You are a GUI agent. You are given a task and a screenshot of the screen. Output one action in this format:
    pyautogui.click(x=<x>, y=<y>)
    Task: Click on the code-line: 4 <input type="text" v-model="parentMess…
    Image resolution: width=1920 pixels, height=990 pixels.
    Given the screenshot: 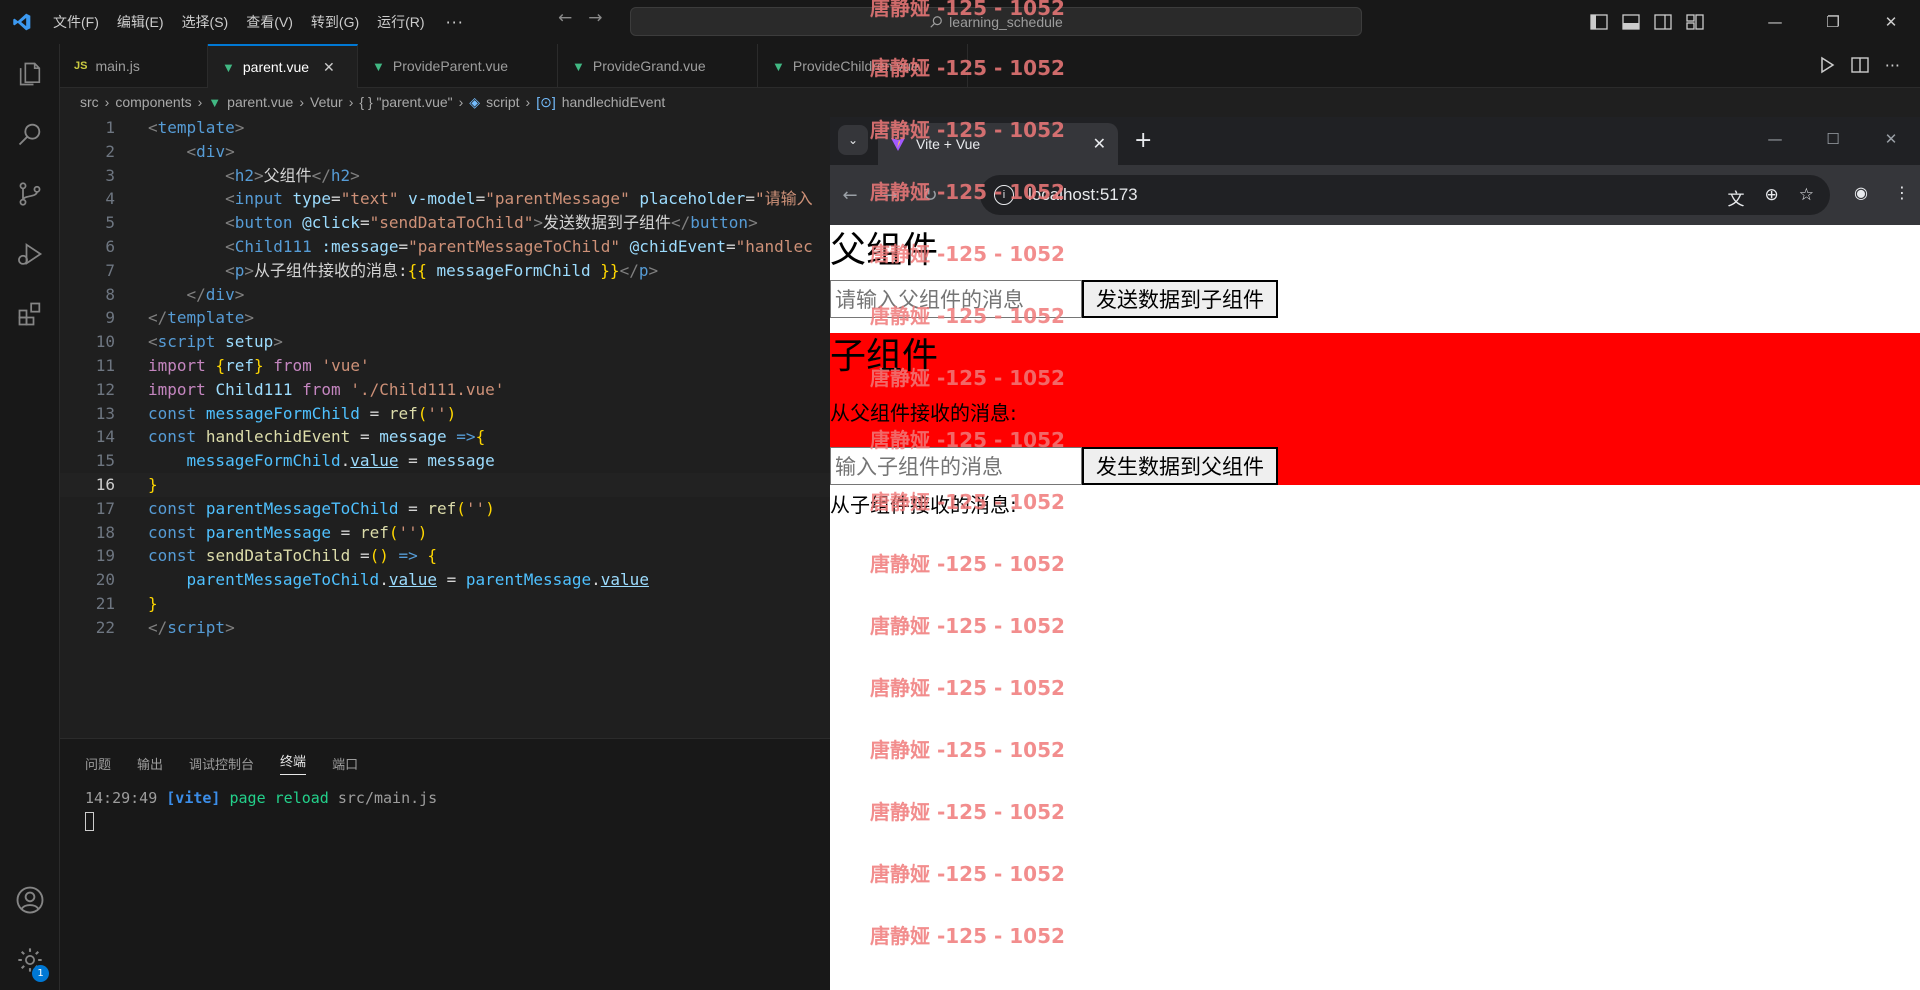 What is the action you would take?
    pyautogui.click(x=445, y=199)
    